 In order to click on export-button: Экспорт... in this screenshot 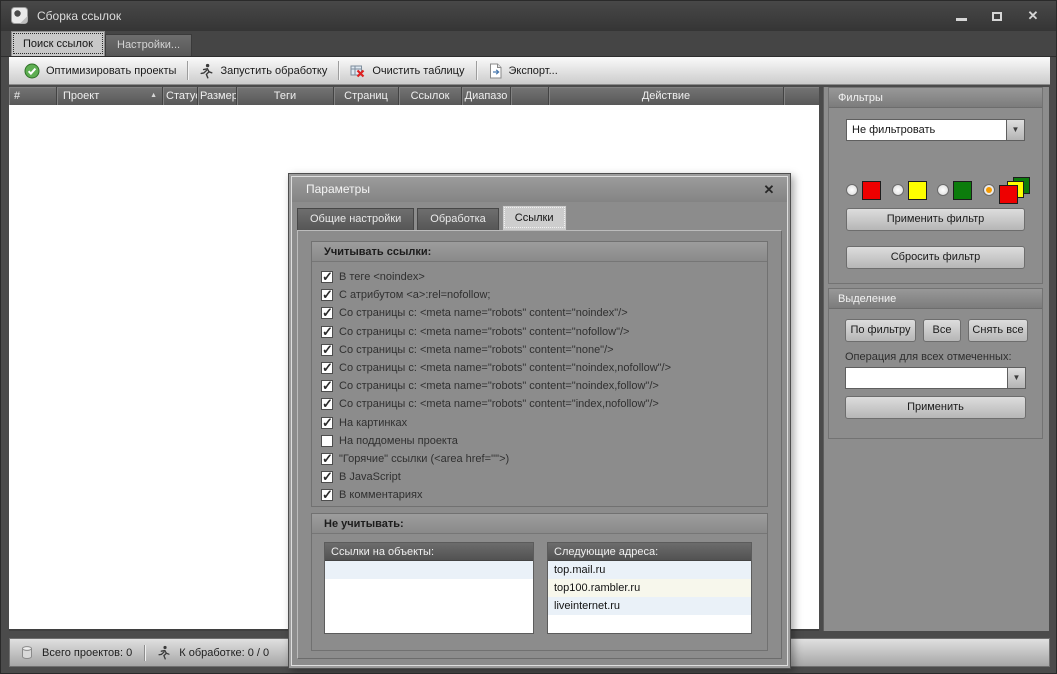, I will do `click(523, 70)`.